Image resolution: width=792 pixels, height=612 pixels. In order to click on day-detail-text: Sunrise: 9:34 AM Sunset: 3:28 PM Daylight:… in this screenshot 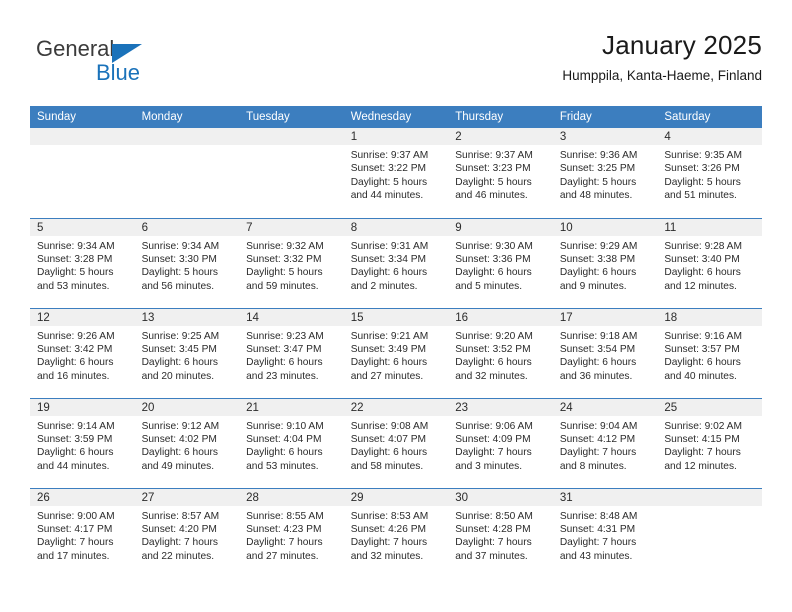, I will do `click(82, 265)`.